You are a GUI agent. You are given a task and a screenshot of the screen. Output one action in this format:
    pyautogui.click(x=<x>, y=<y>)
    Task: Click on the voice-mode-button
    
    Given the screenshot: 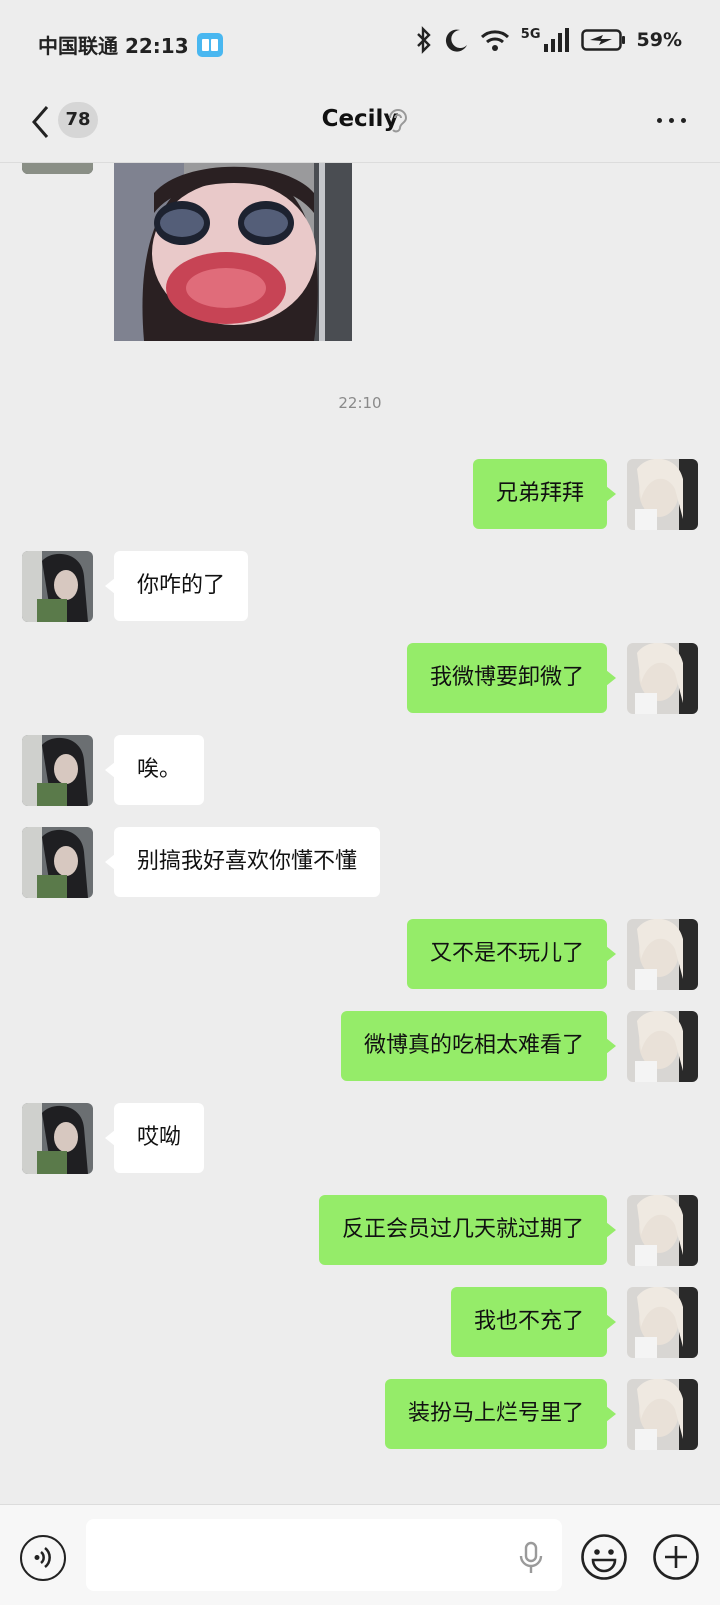 What is the action you would take?
    pyautogui.click(x=43, y=1558)
    